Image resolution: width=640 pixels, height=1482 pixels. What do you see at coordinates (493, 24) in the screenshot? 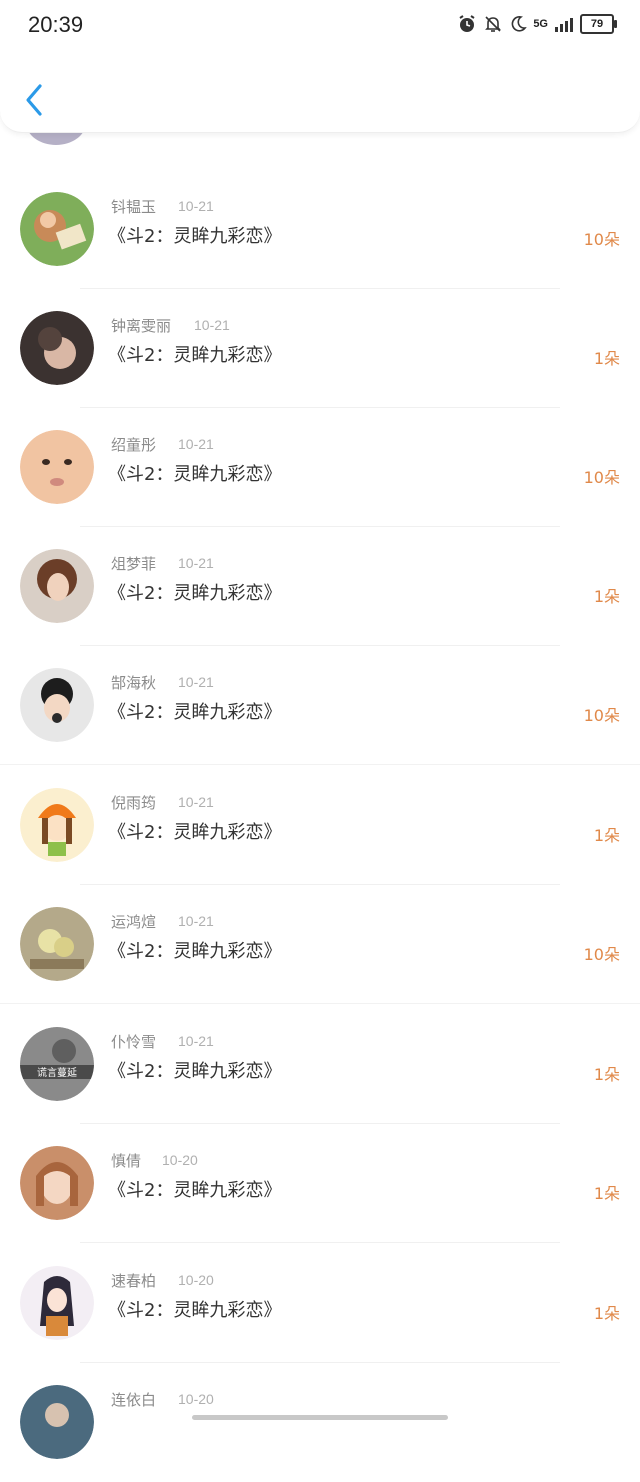
I see `bell-muted-icon` at bounding box center [493, 24].